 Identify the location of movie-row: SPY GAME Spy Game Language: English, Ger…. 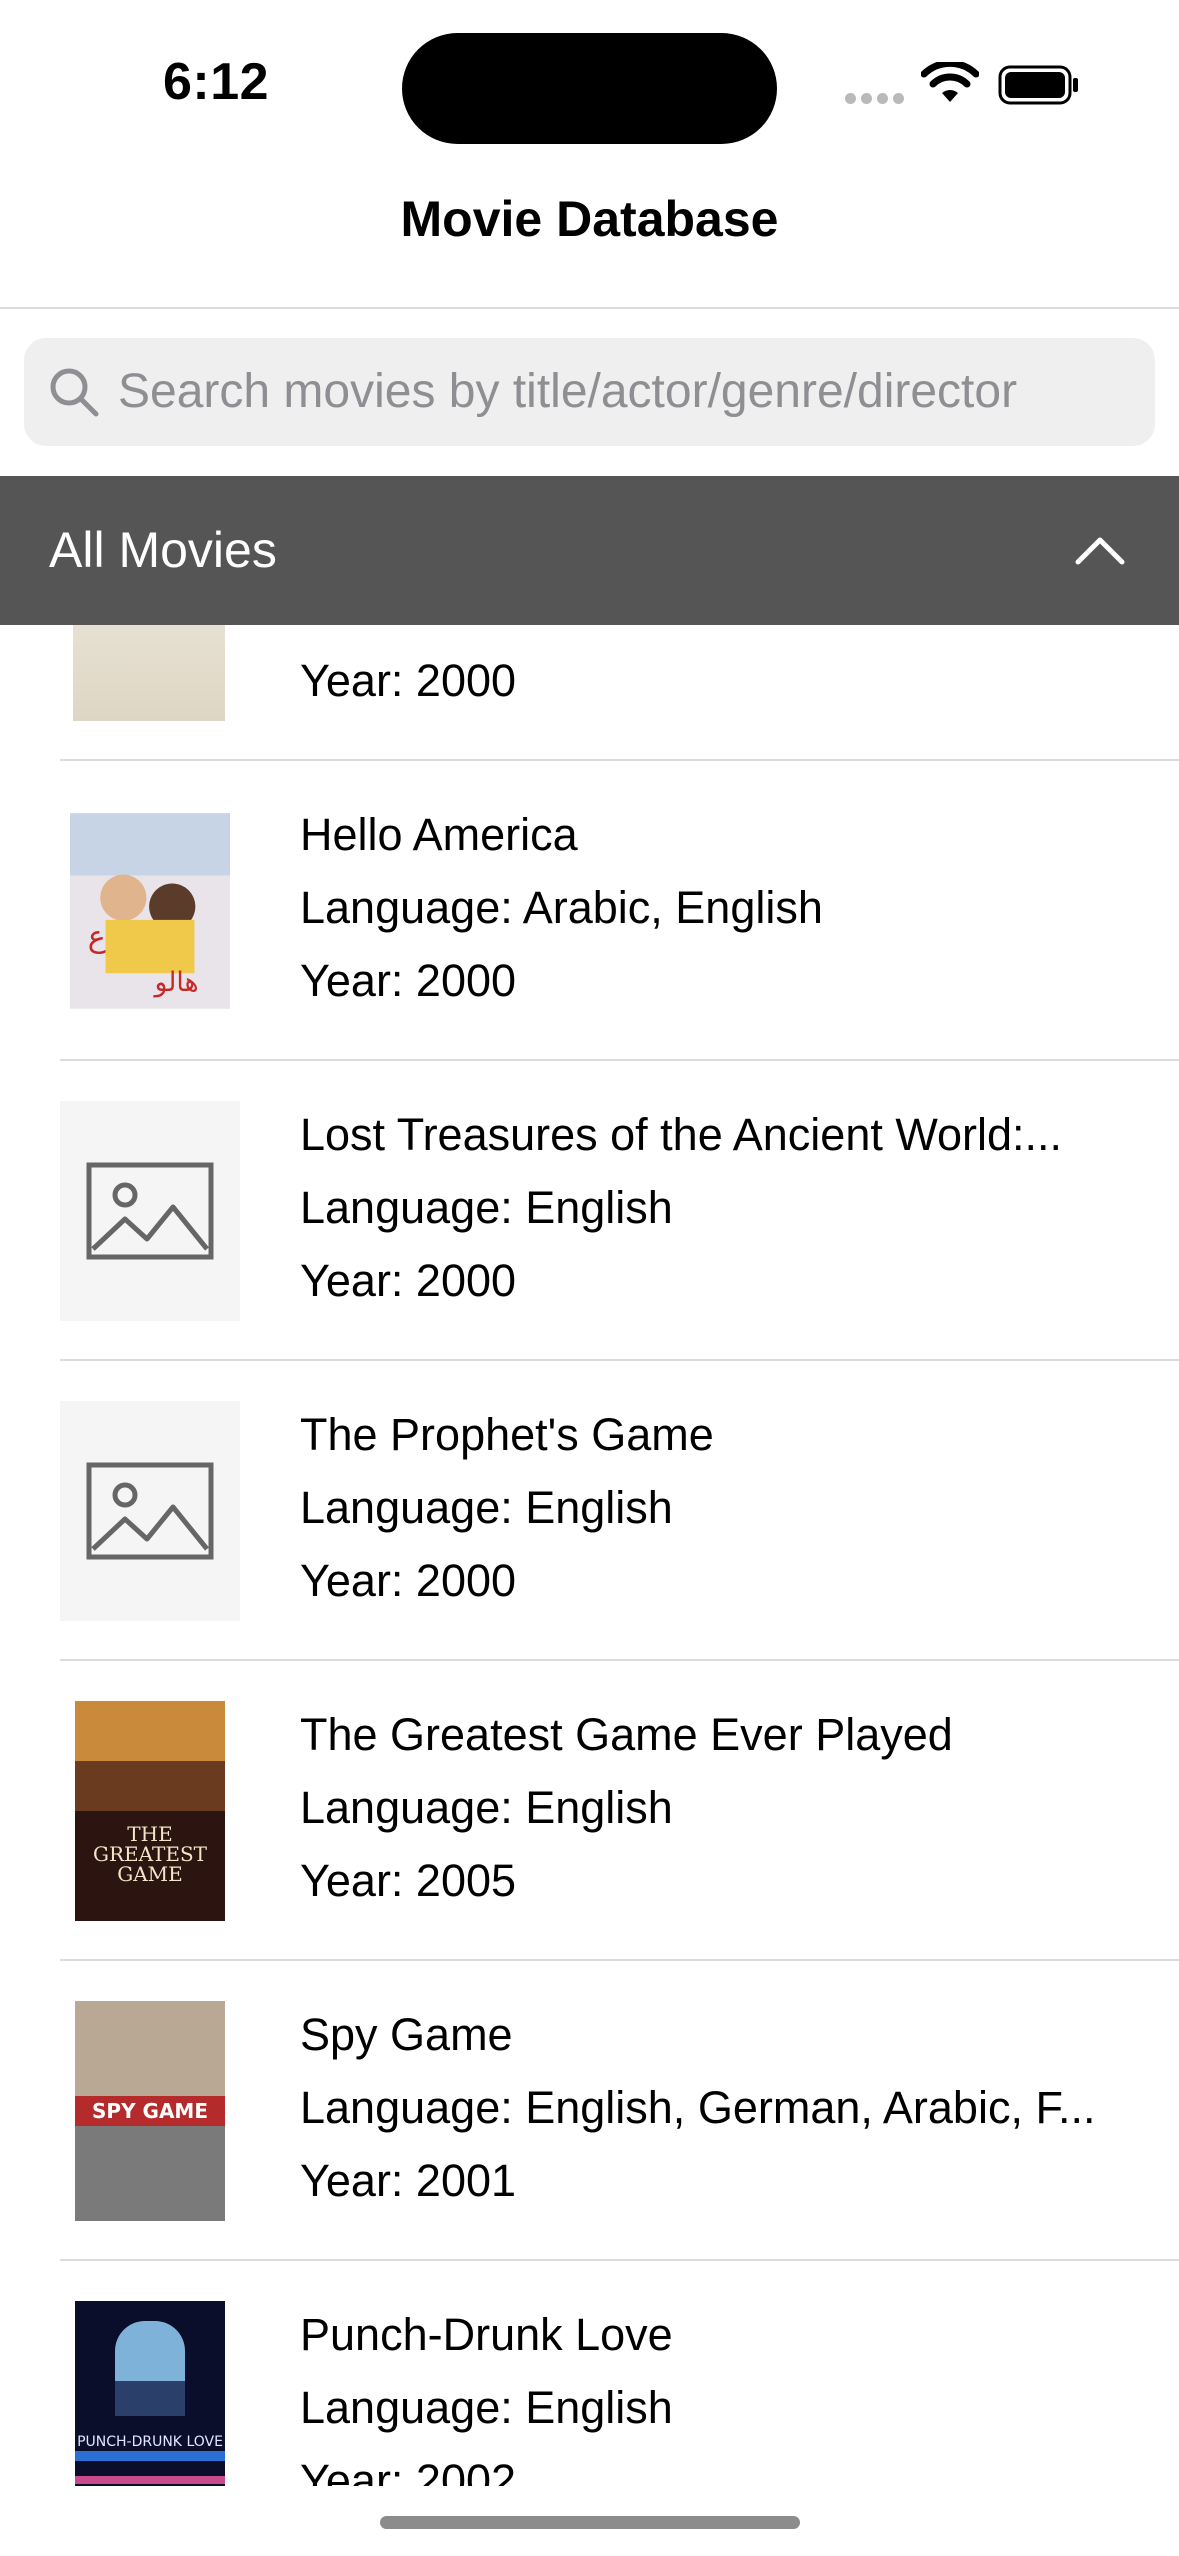
(589, 2111).